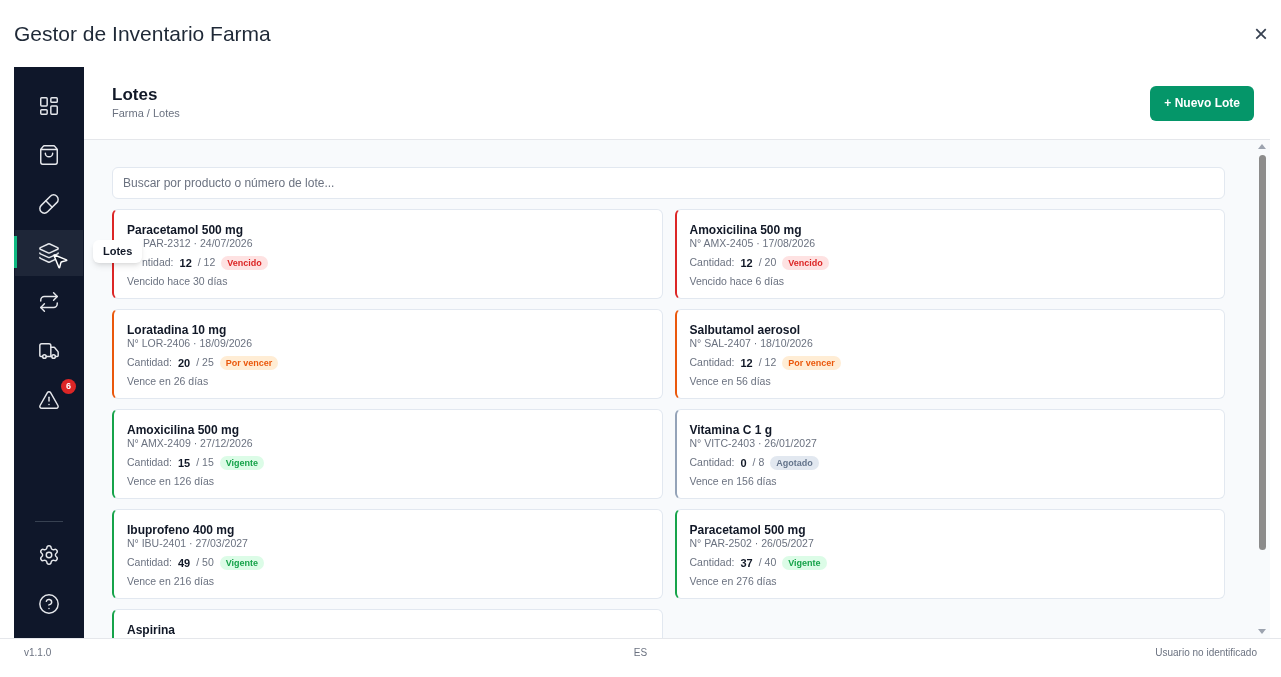 The height and width of the screenshot is (677, 1281). What do you see at coordinates (184, 363) in the screenshot?
I see `quantity-value: 20` at bounding box center [184, 363].